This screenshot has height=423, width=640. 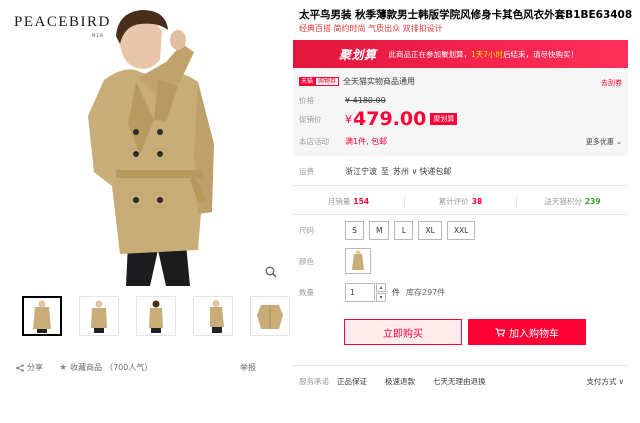 I want to click on currency-symbol: ¥, so click(x=348, y=119).